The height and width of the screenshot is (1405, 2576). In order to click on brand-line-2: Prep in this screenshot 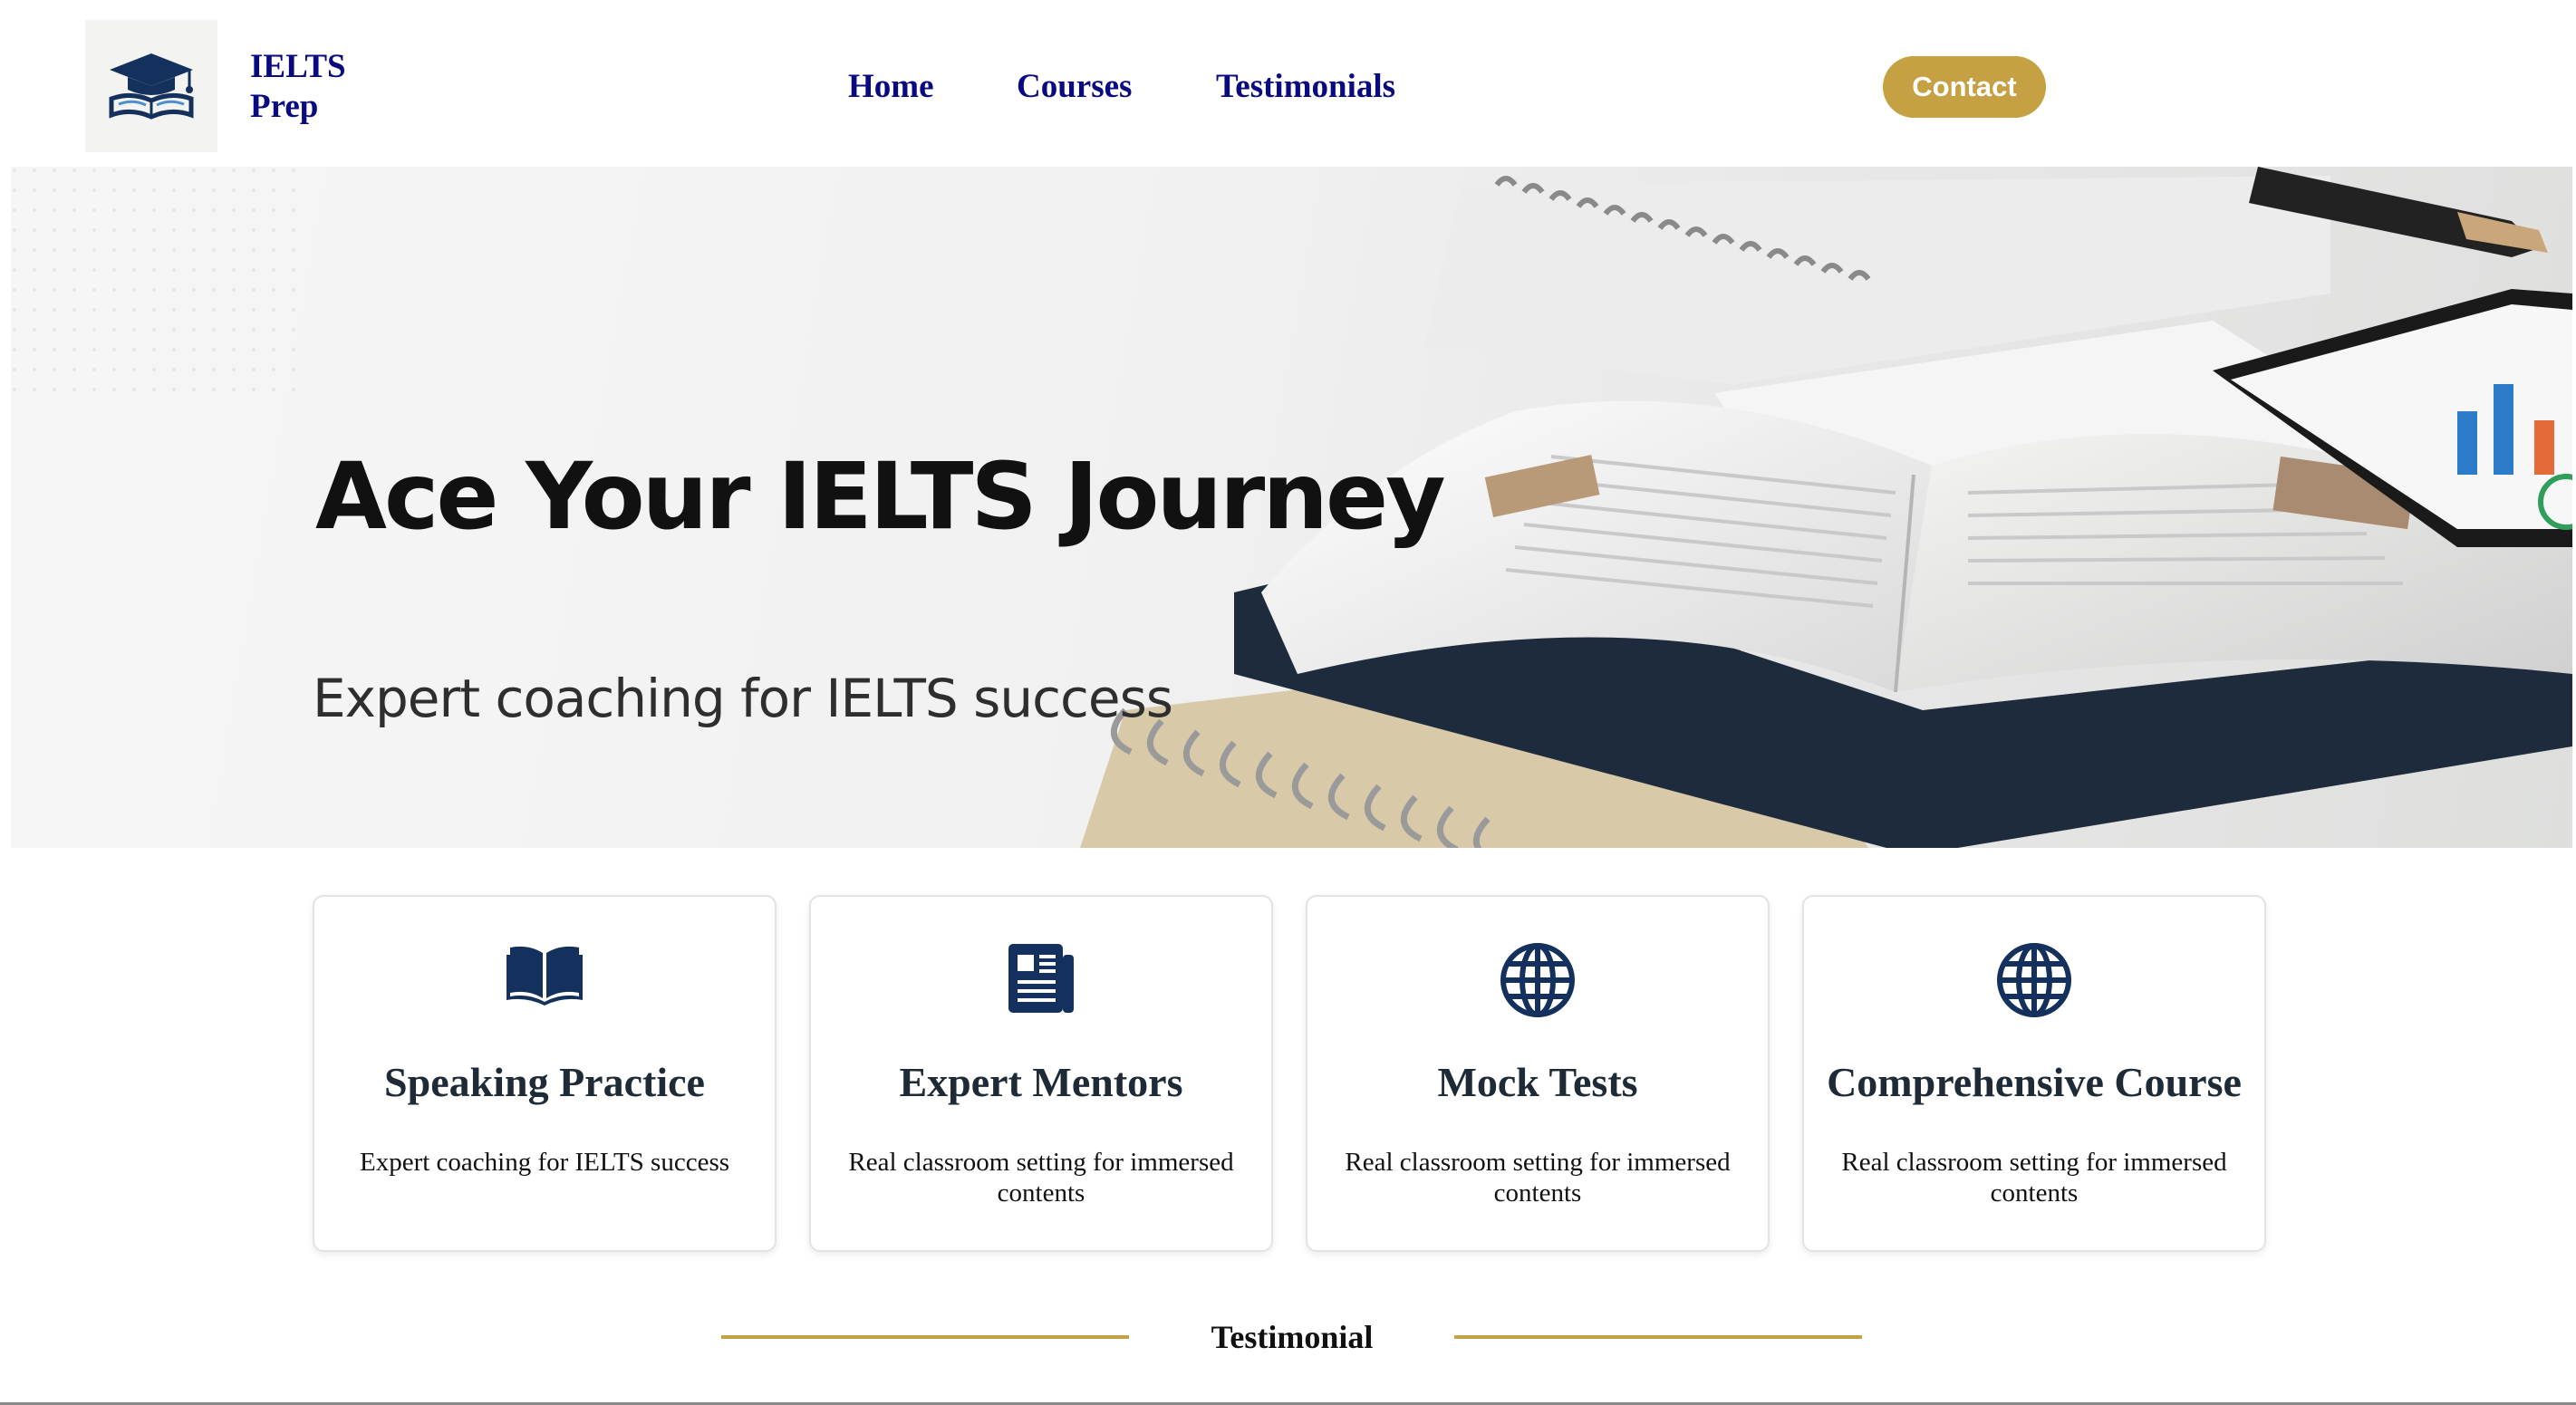, I will do `click(284, 106)`.